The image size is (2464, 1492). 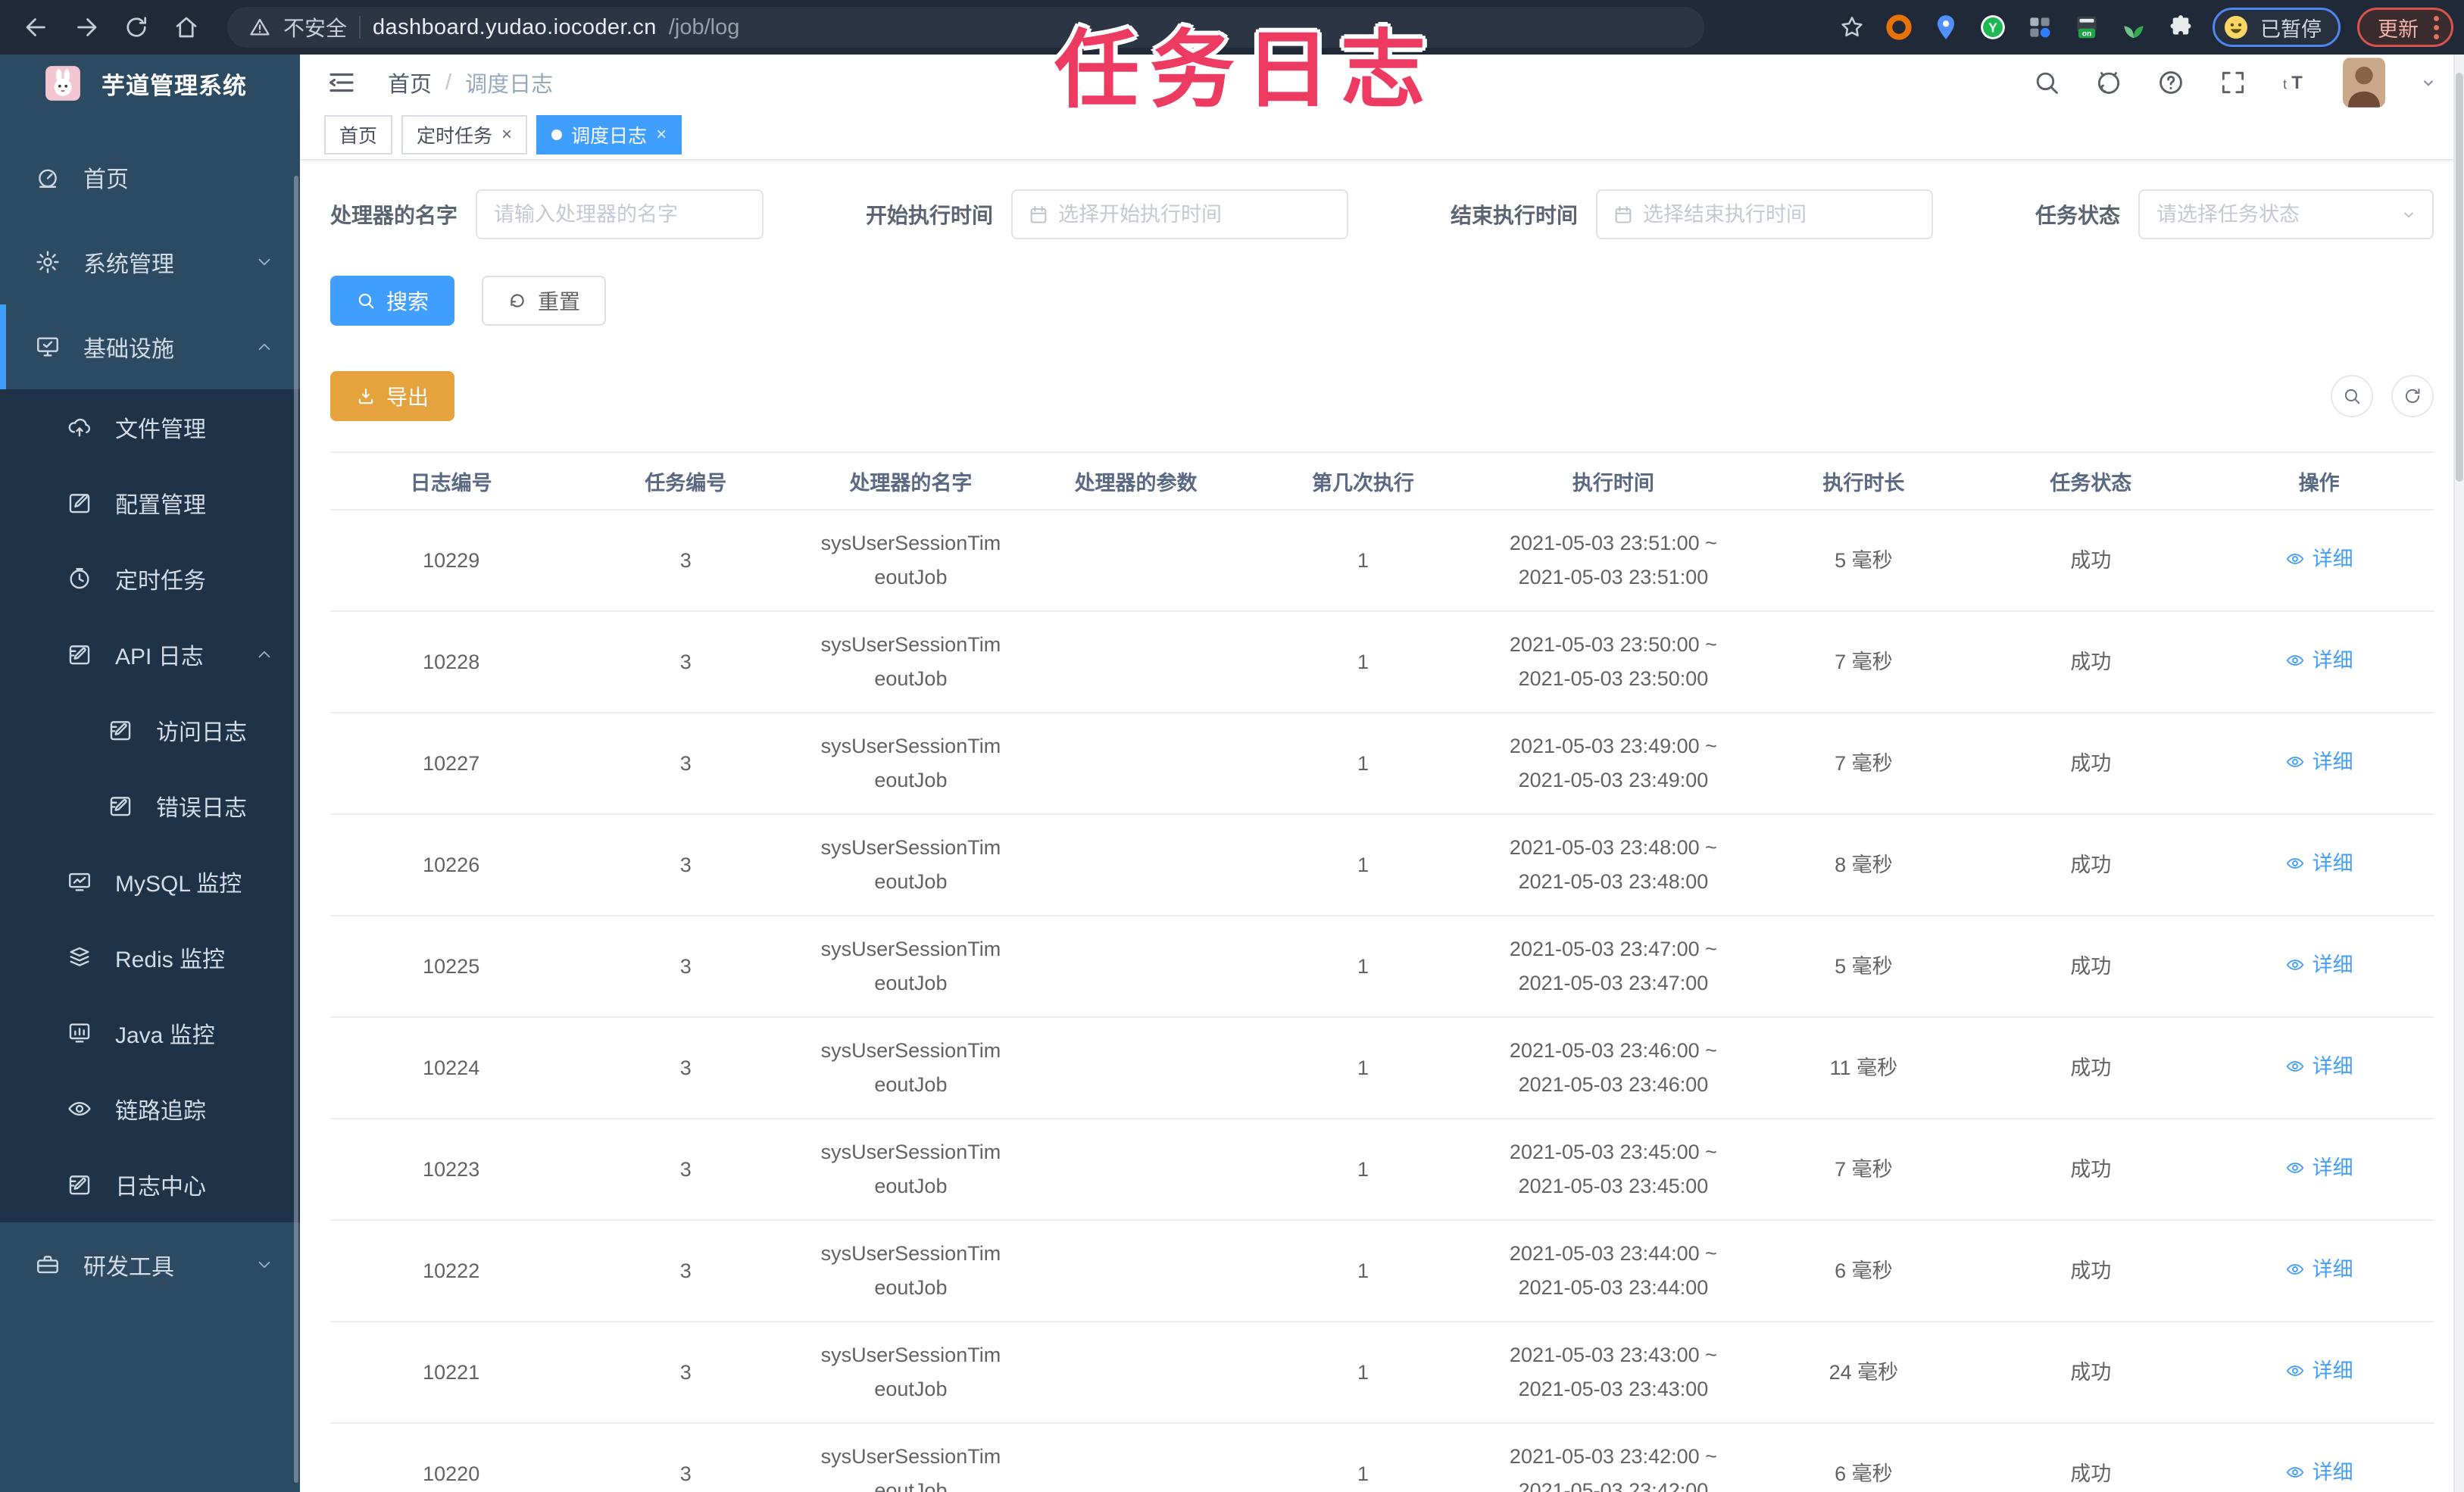 I want to click on sidebar-item-dev-tools: 研发工具, so click(x=150, y=1265).